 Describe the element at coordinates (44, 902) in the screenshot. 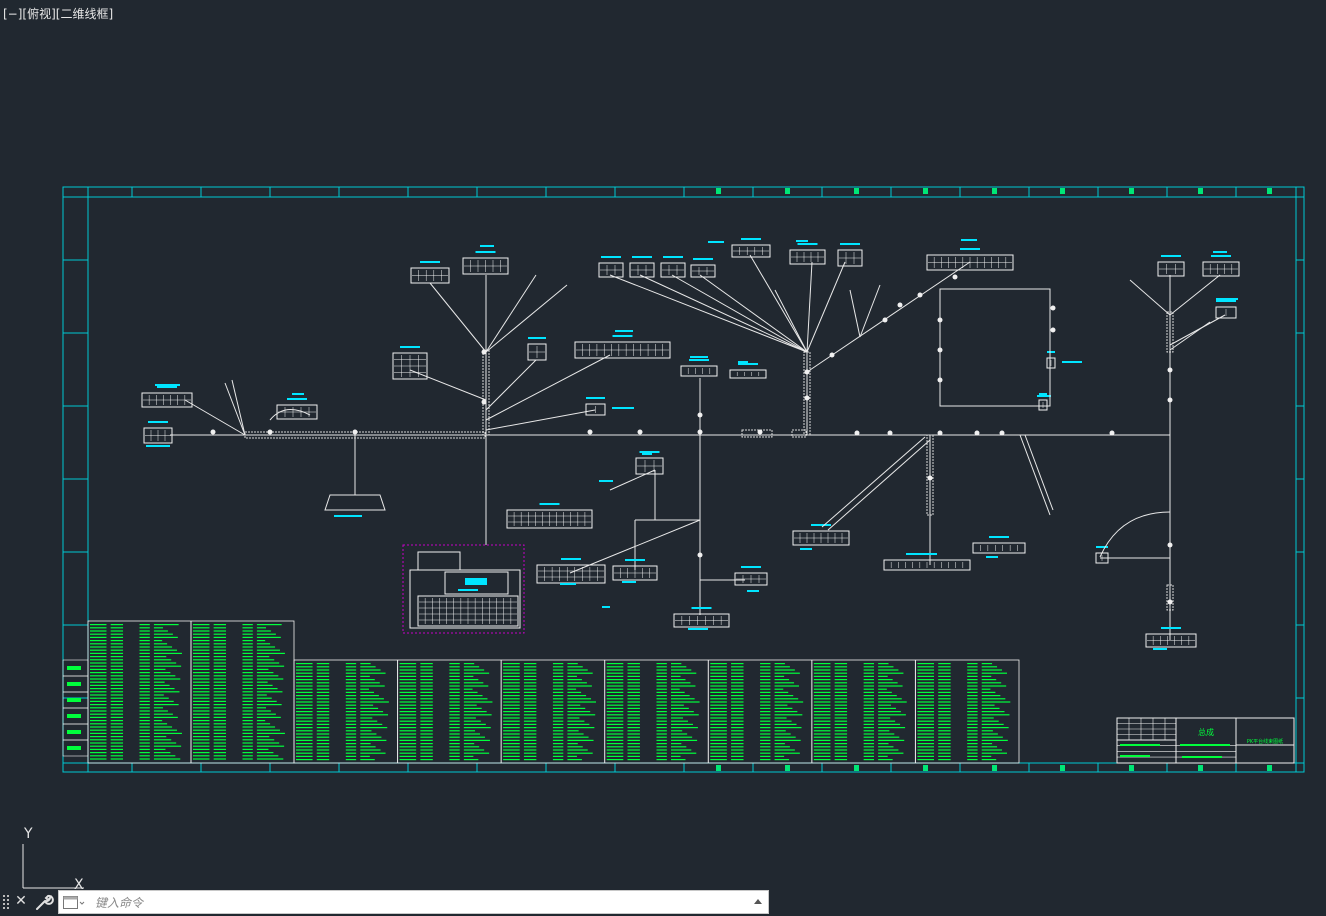

I see `wrench-icon` at that location.